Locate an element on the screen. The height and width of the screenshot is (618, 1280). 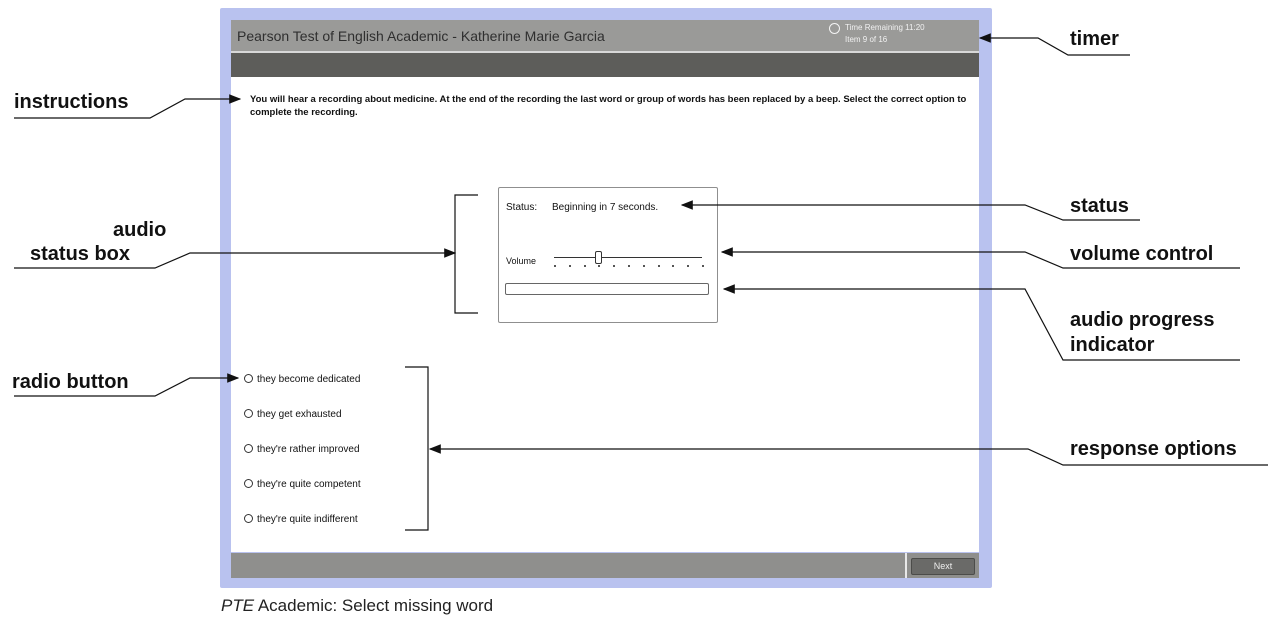
annotation-timer: timer is located at coordinates (1094, 39).